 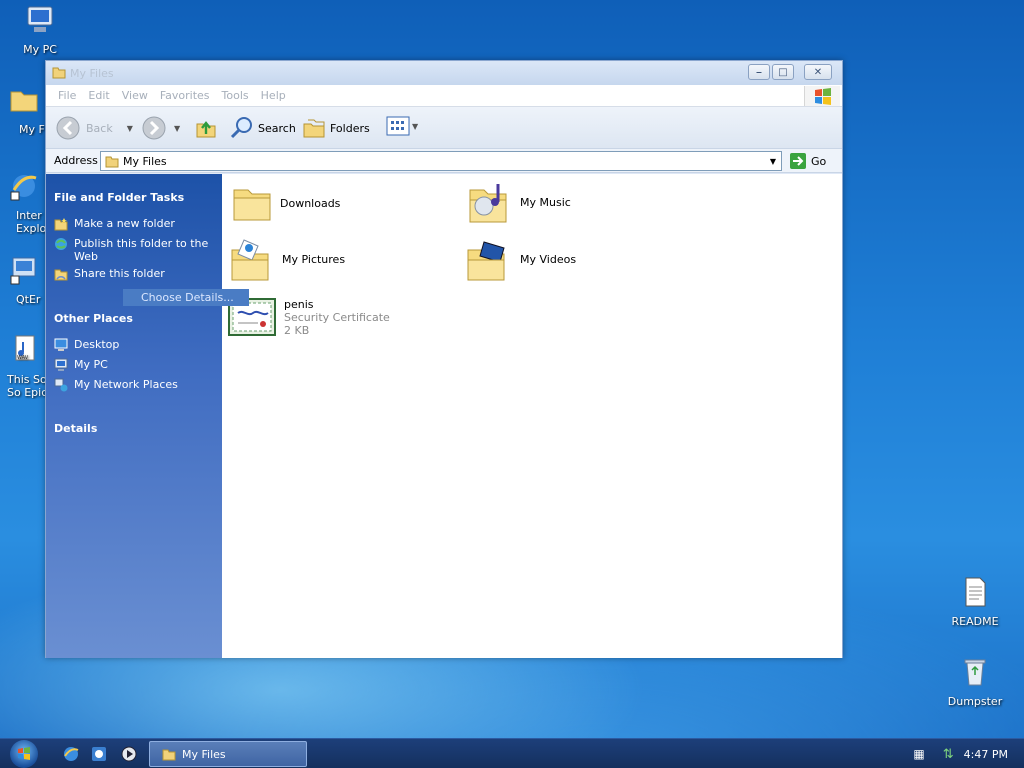 I want to click on folder-my-music: My Music, so click(x=519, y=202).